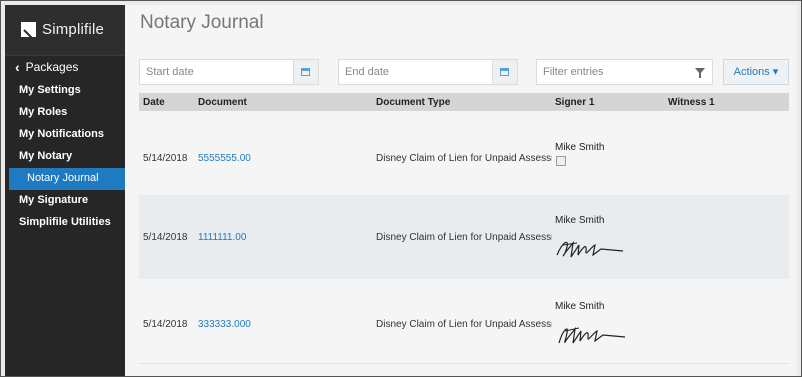 The height and width of the screenshot is (377, 802). I want to click on chevron-left-icon: ‹, so click(17, 67).